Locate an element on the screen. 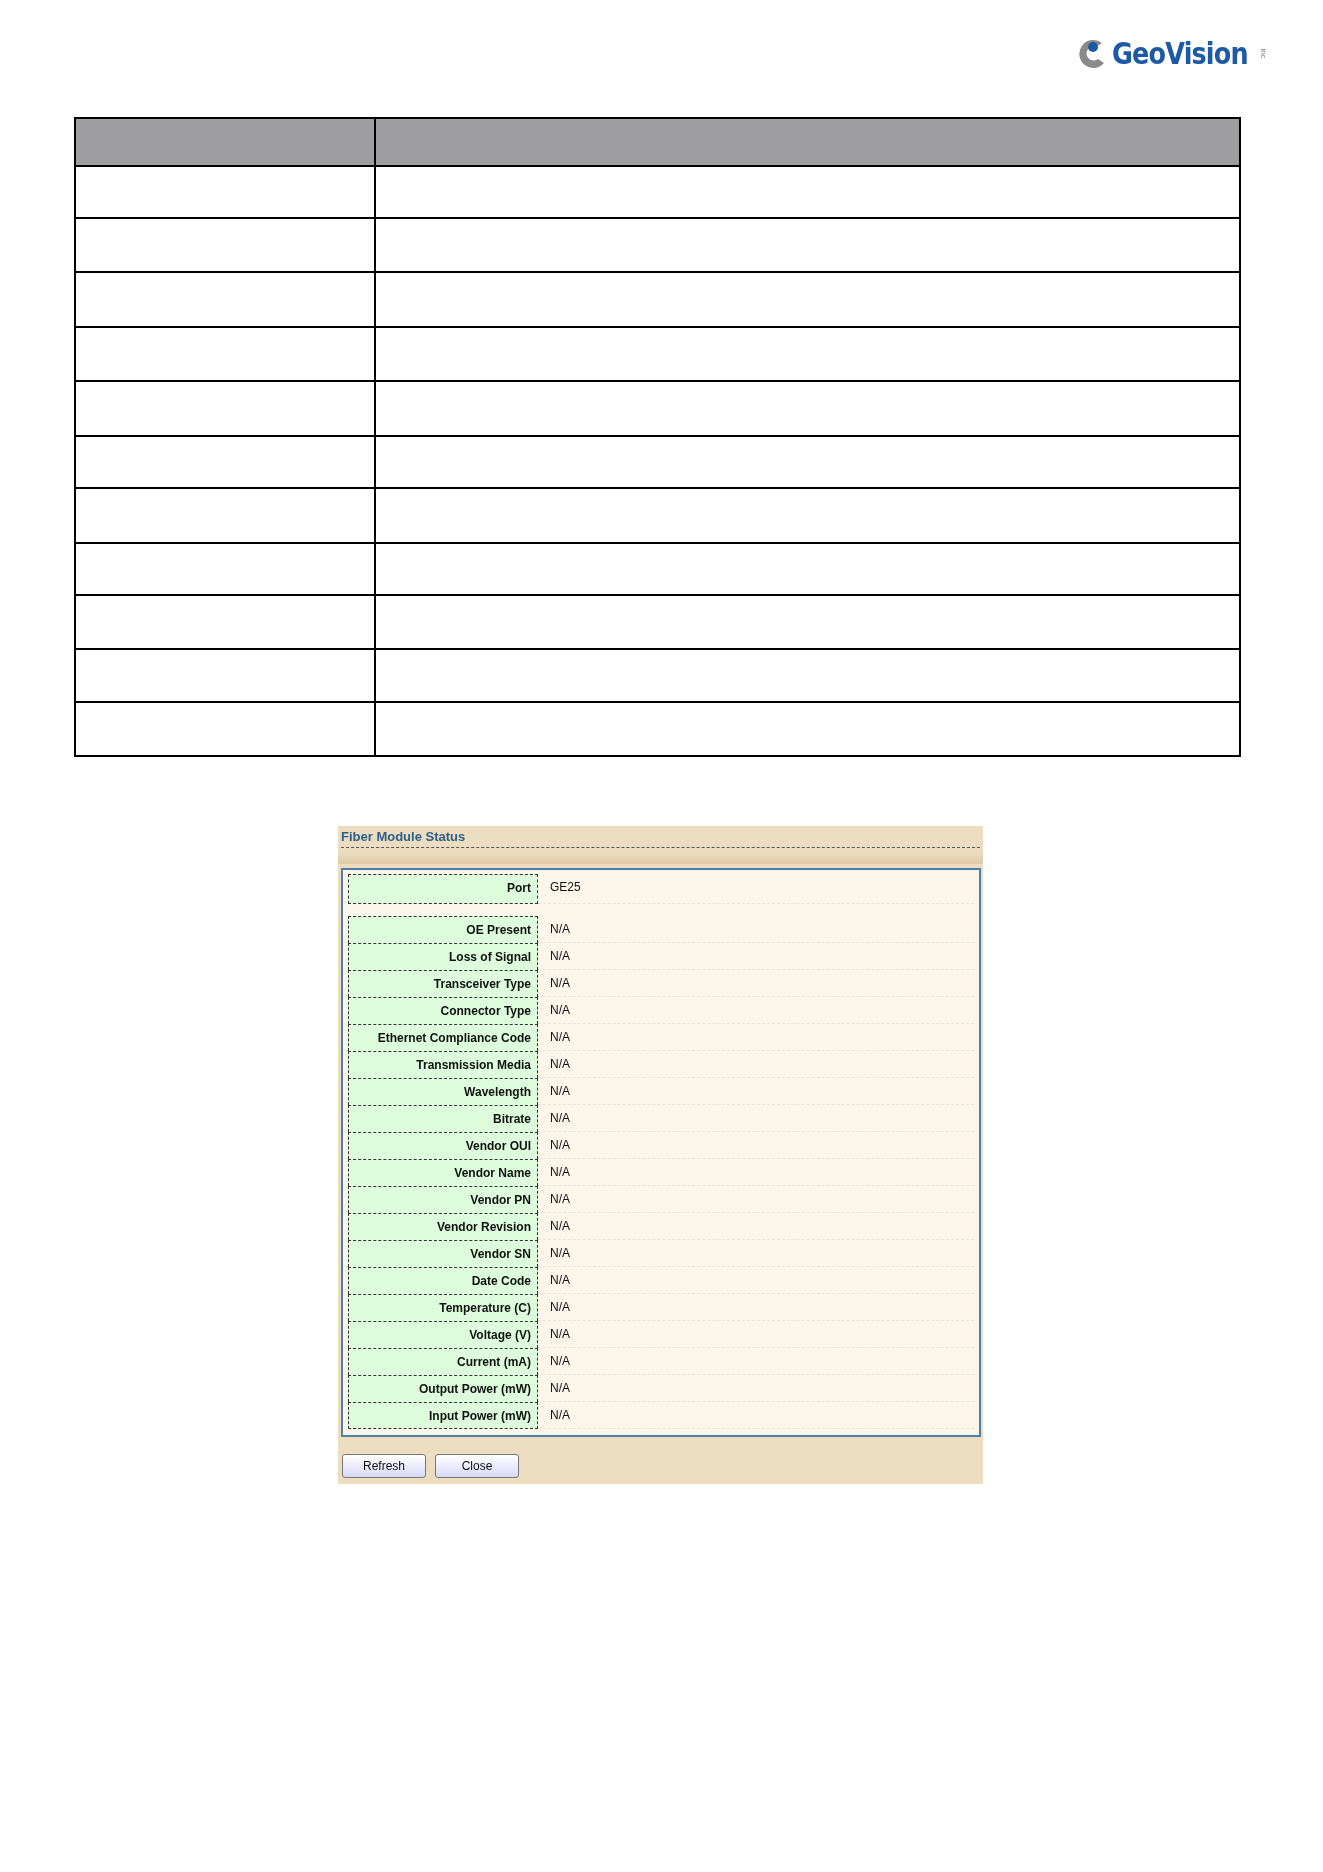 This screenshot has height=1872, width=1323. field-label: Current (mA) is located at coordinates (443, 1361).